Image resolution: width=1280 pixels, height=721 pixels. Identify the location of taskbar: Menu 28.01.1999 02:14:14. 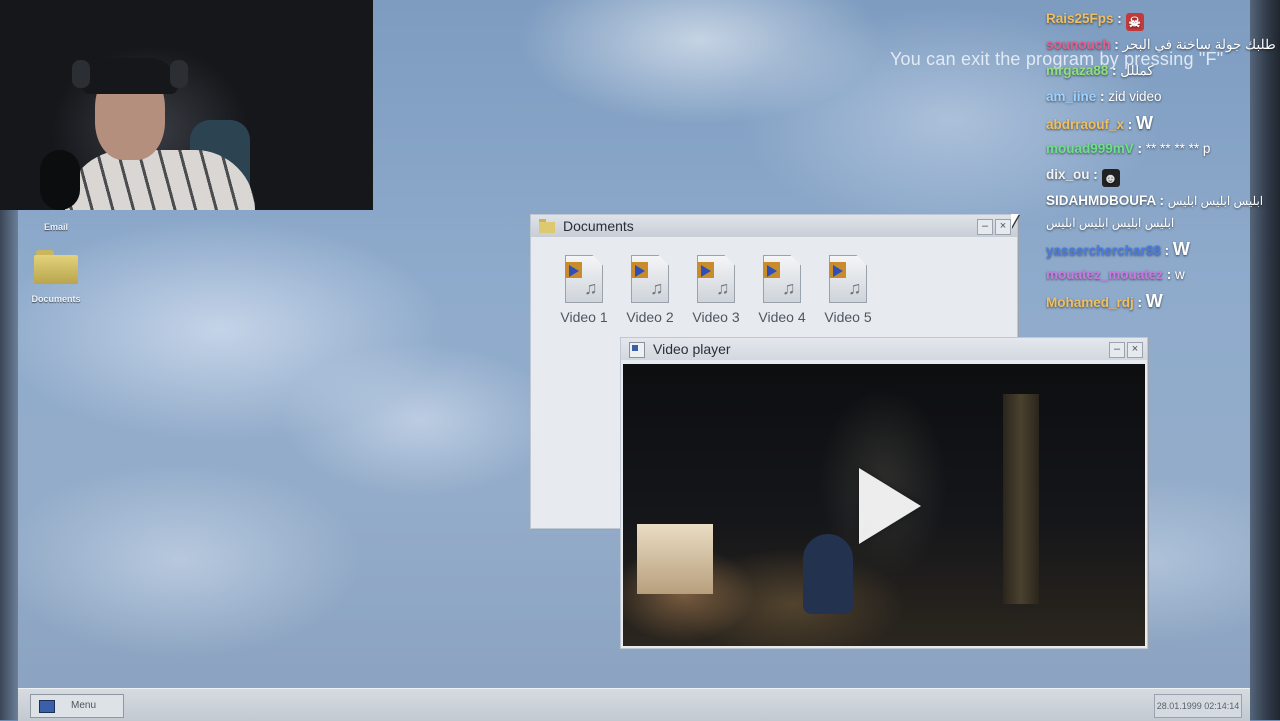
(634, 704).